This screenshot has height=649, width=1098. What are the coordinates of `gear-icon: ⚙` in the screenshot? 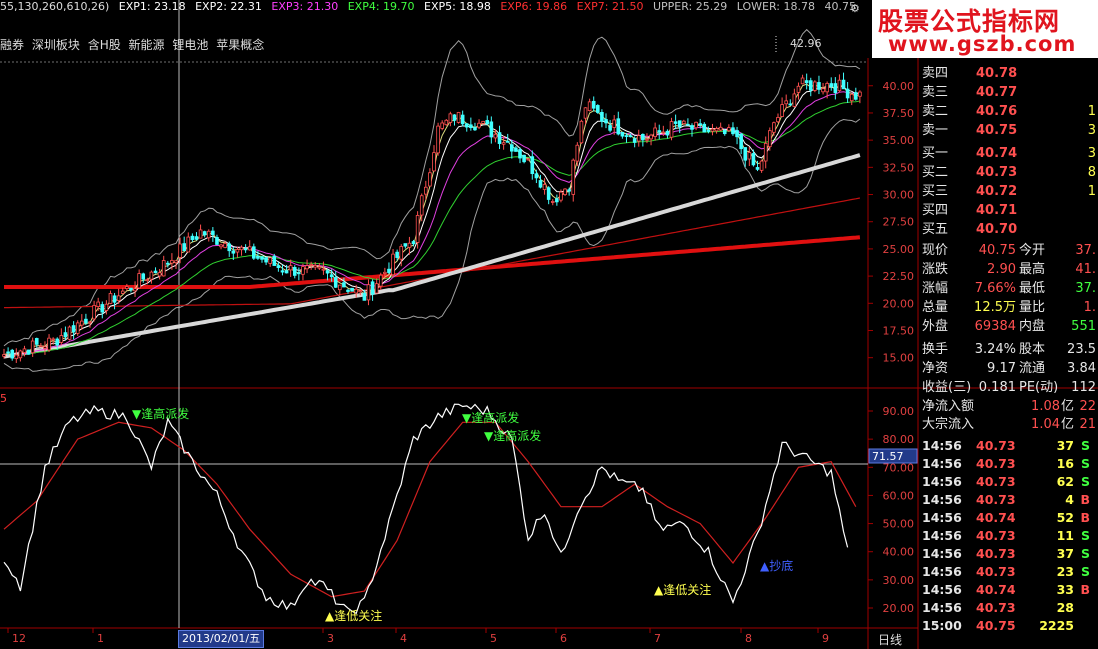 It's located at (855, 8).